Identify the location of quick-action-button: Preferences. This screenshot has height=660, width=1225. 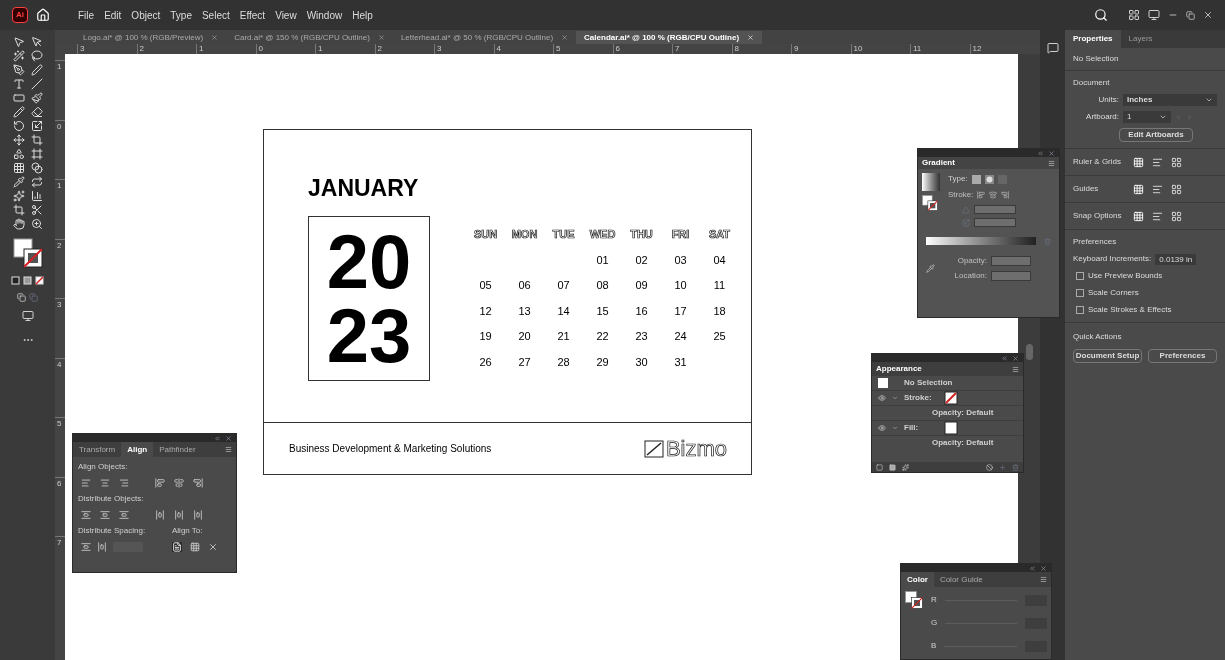
(1182, 356).